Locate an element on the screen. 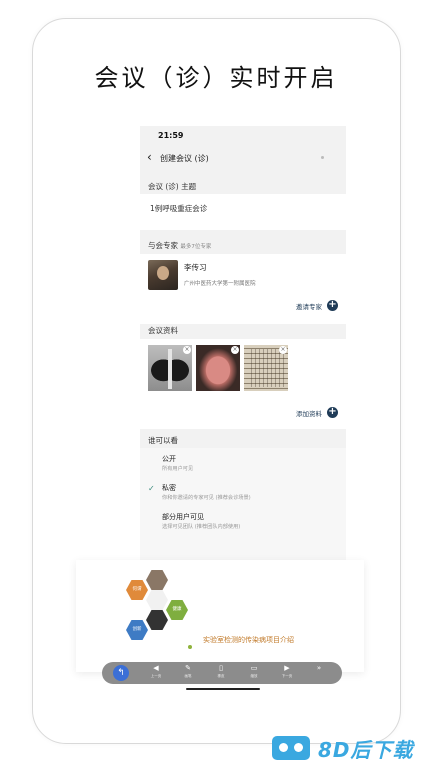  option-subtitle: 选择可见团队 (推荐团队内部使用) is located at coordinates (201, 527).